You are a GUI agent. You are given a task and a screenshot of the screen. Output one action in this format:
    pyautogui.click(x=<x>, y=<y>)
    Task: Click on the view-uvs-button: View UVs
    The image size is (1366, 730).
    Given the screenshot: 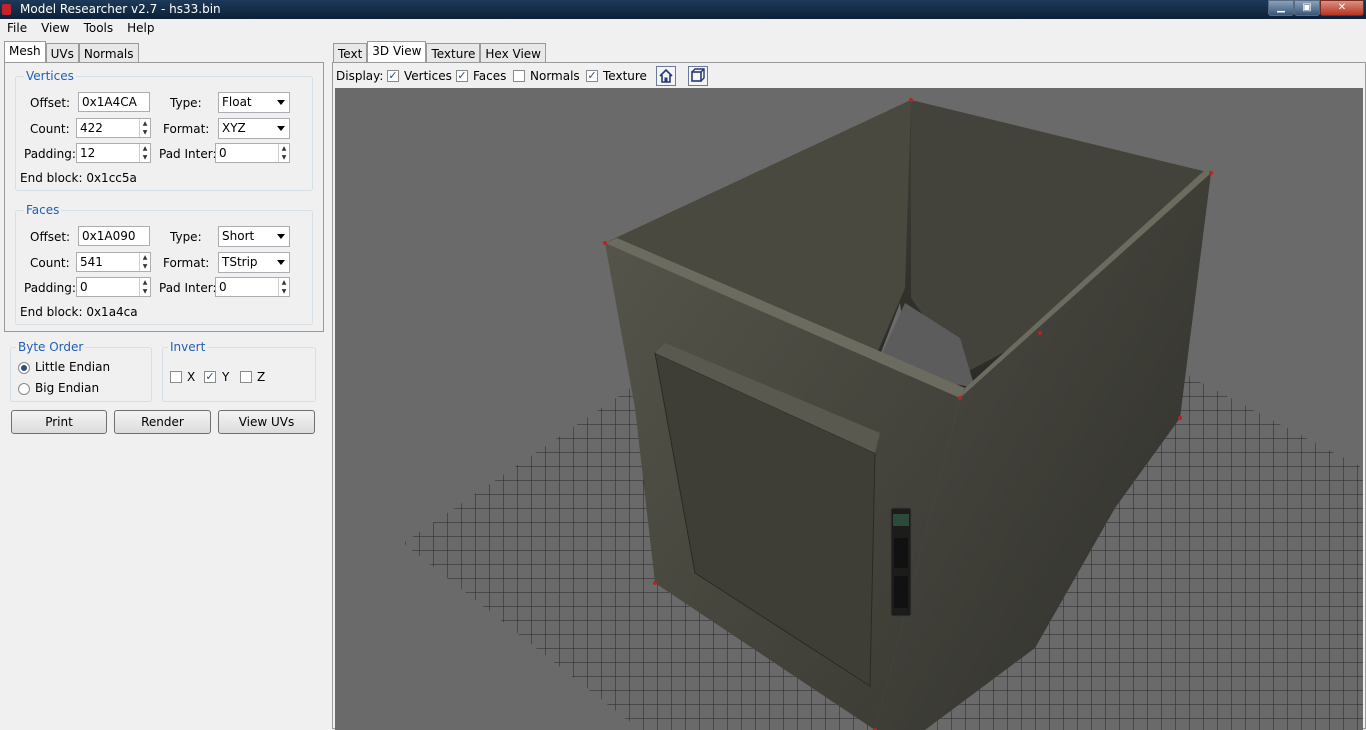 What is the action you would take?
    pyautogui.click(x=266, y=422)
    